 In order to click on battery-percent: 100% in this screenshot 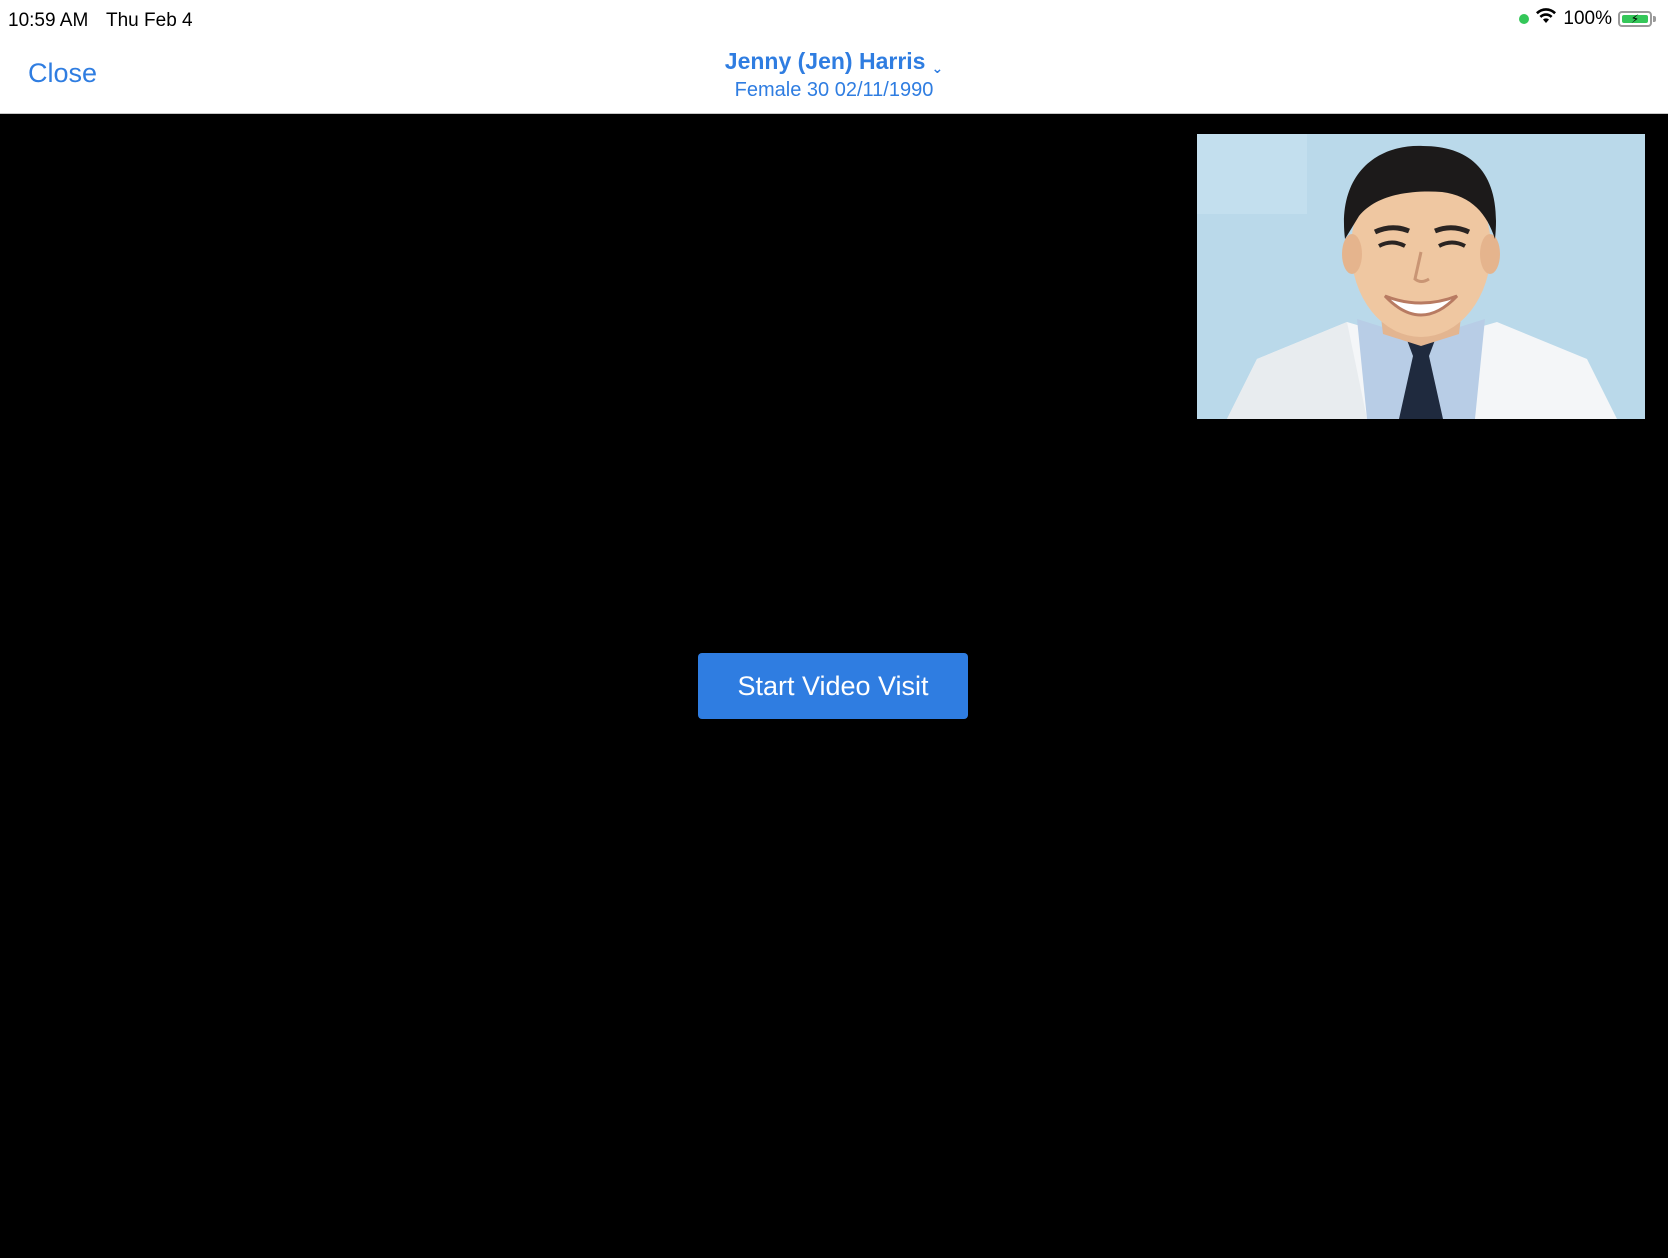, I will do `click(1587, 18)`.